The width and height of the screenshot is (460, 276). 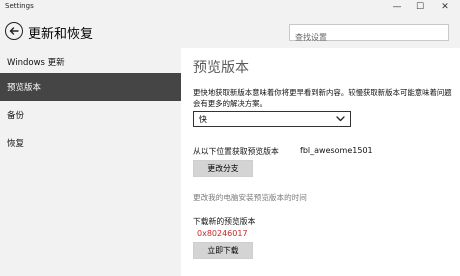 What do you see at coordinates (61, 34) in the screenshot?
I see `page-title: 更新和恢复` at bounding box center [61, 34].